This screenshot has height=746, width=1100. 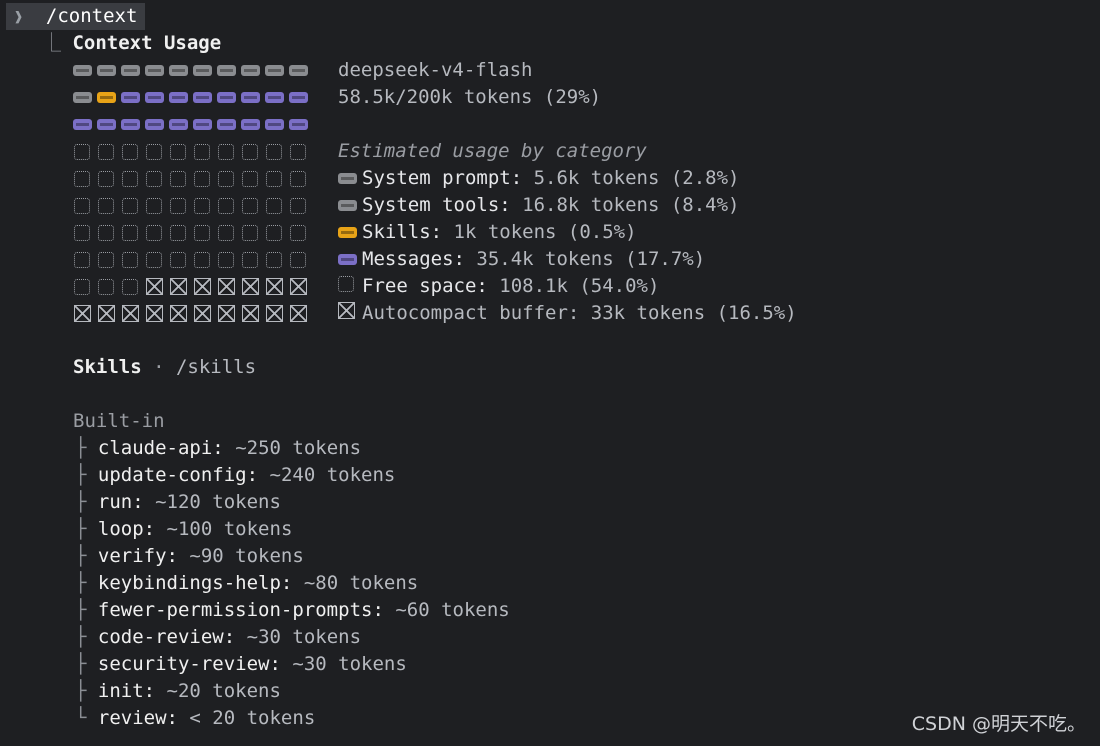 I want to click on context-header: ⎿ Context Usage, so click(x=131, y=43).